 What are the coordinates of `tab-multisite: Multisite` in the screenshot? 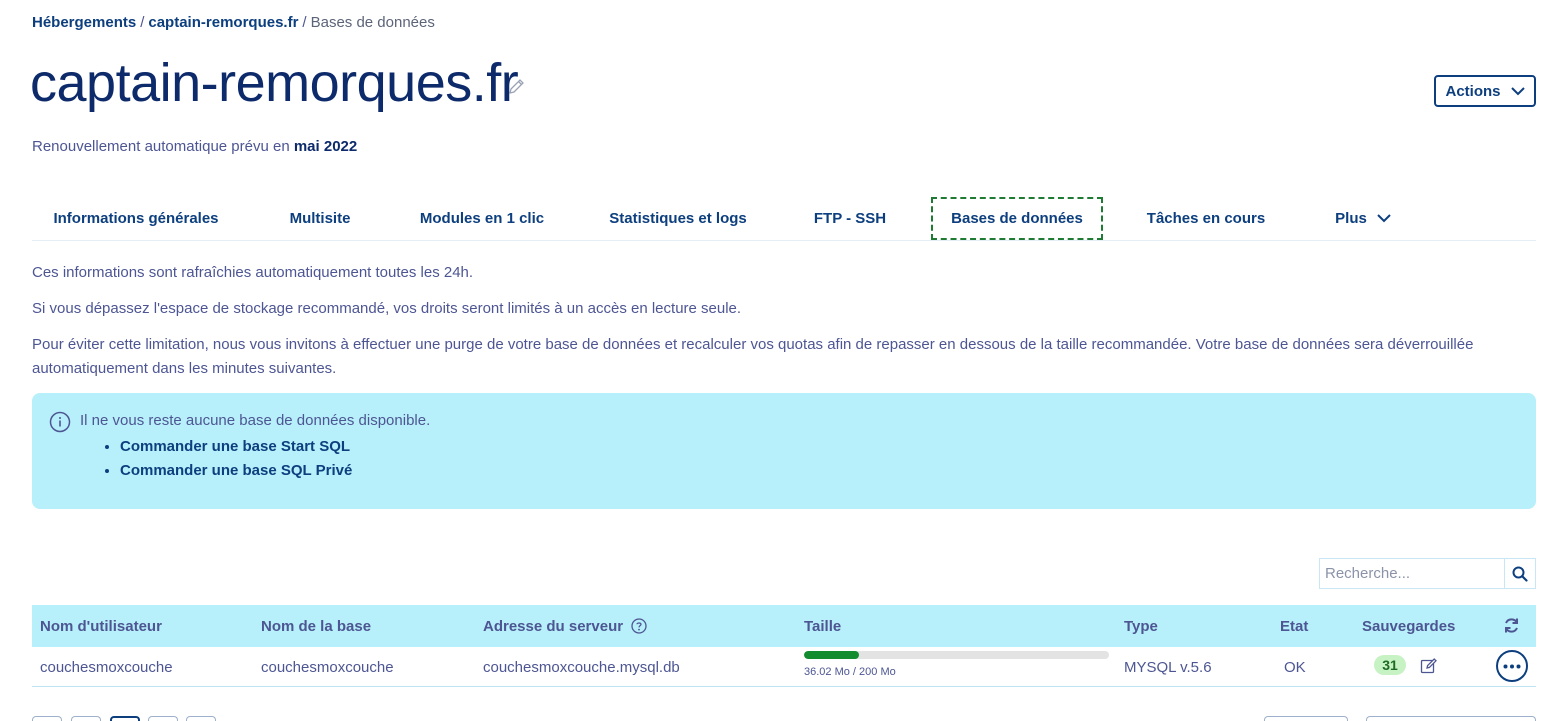 It's located at (320, 218).